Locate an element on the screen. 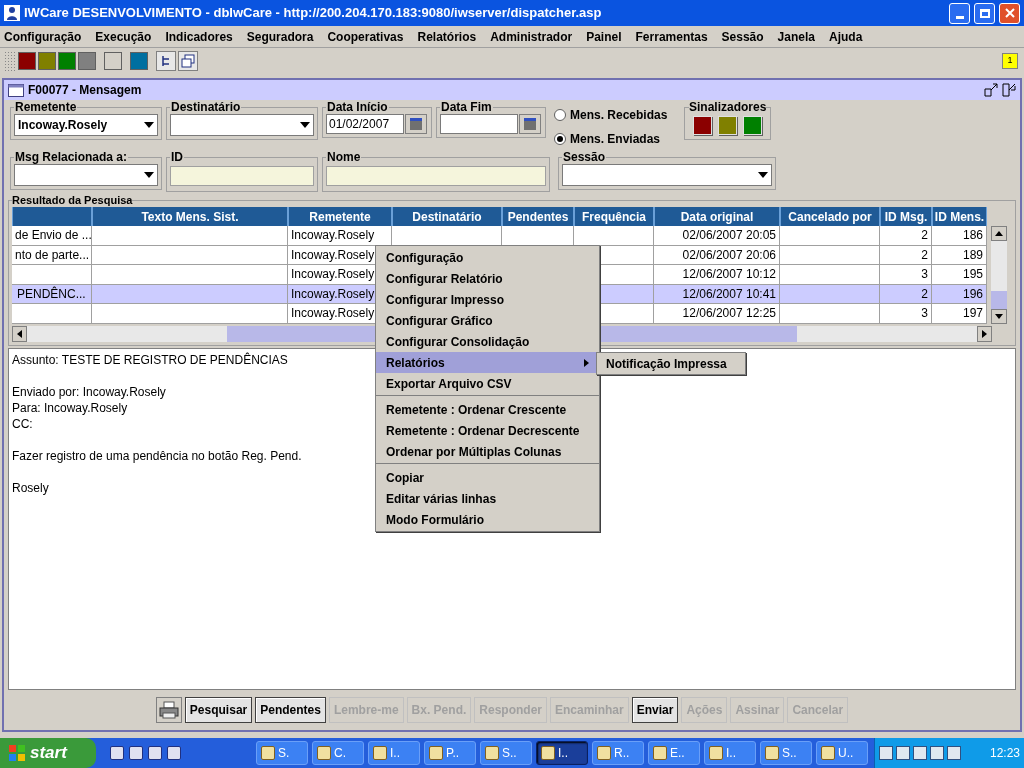 The image size is (1024, 768). message-line: Rosely is located at coordinates (30, 487).